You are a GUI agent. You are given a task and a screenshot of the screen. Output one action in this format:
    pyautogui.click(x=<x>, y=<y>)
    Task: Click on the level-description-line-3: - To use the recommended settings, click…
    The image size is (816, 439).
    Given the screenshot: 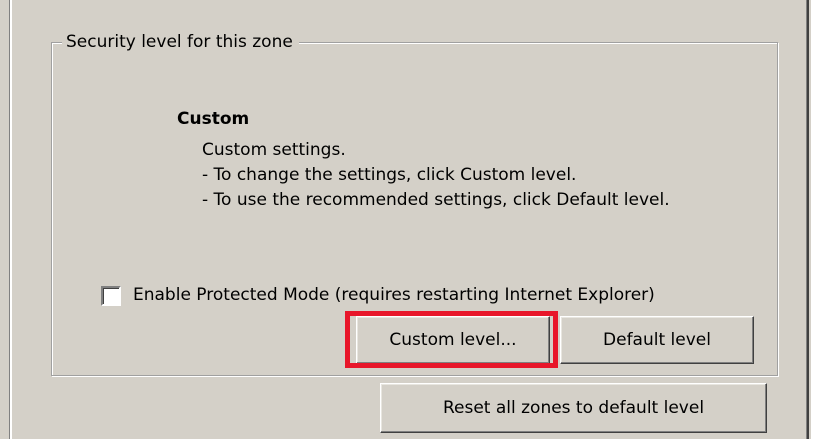 What is the action you would take?
    pyautogui.click(x=436, y=200)
    